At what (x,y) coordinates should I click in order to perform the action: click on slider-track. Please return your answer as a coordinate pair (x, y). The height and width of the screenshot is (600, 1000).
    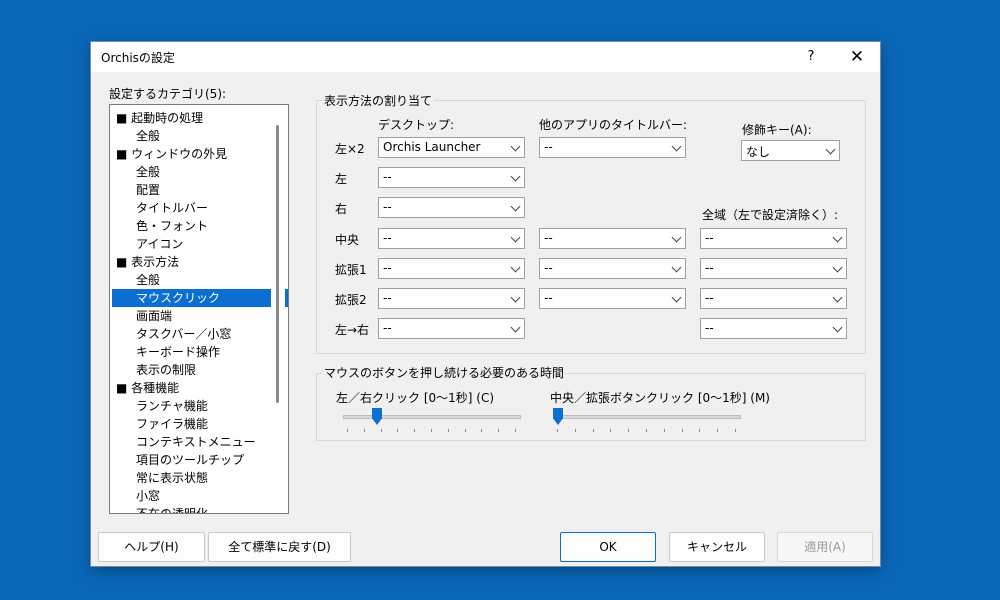
    Looking at the image, I should click on (647, 417).